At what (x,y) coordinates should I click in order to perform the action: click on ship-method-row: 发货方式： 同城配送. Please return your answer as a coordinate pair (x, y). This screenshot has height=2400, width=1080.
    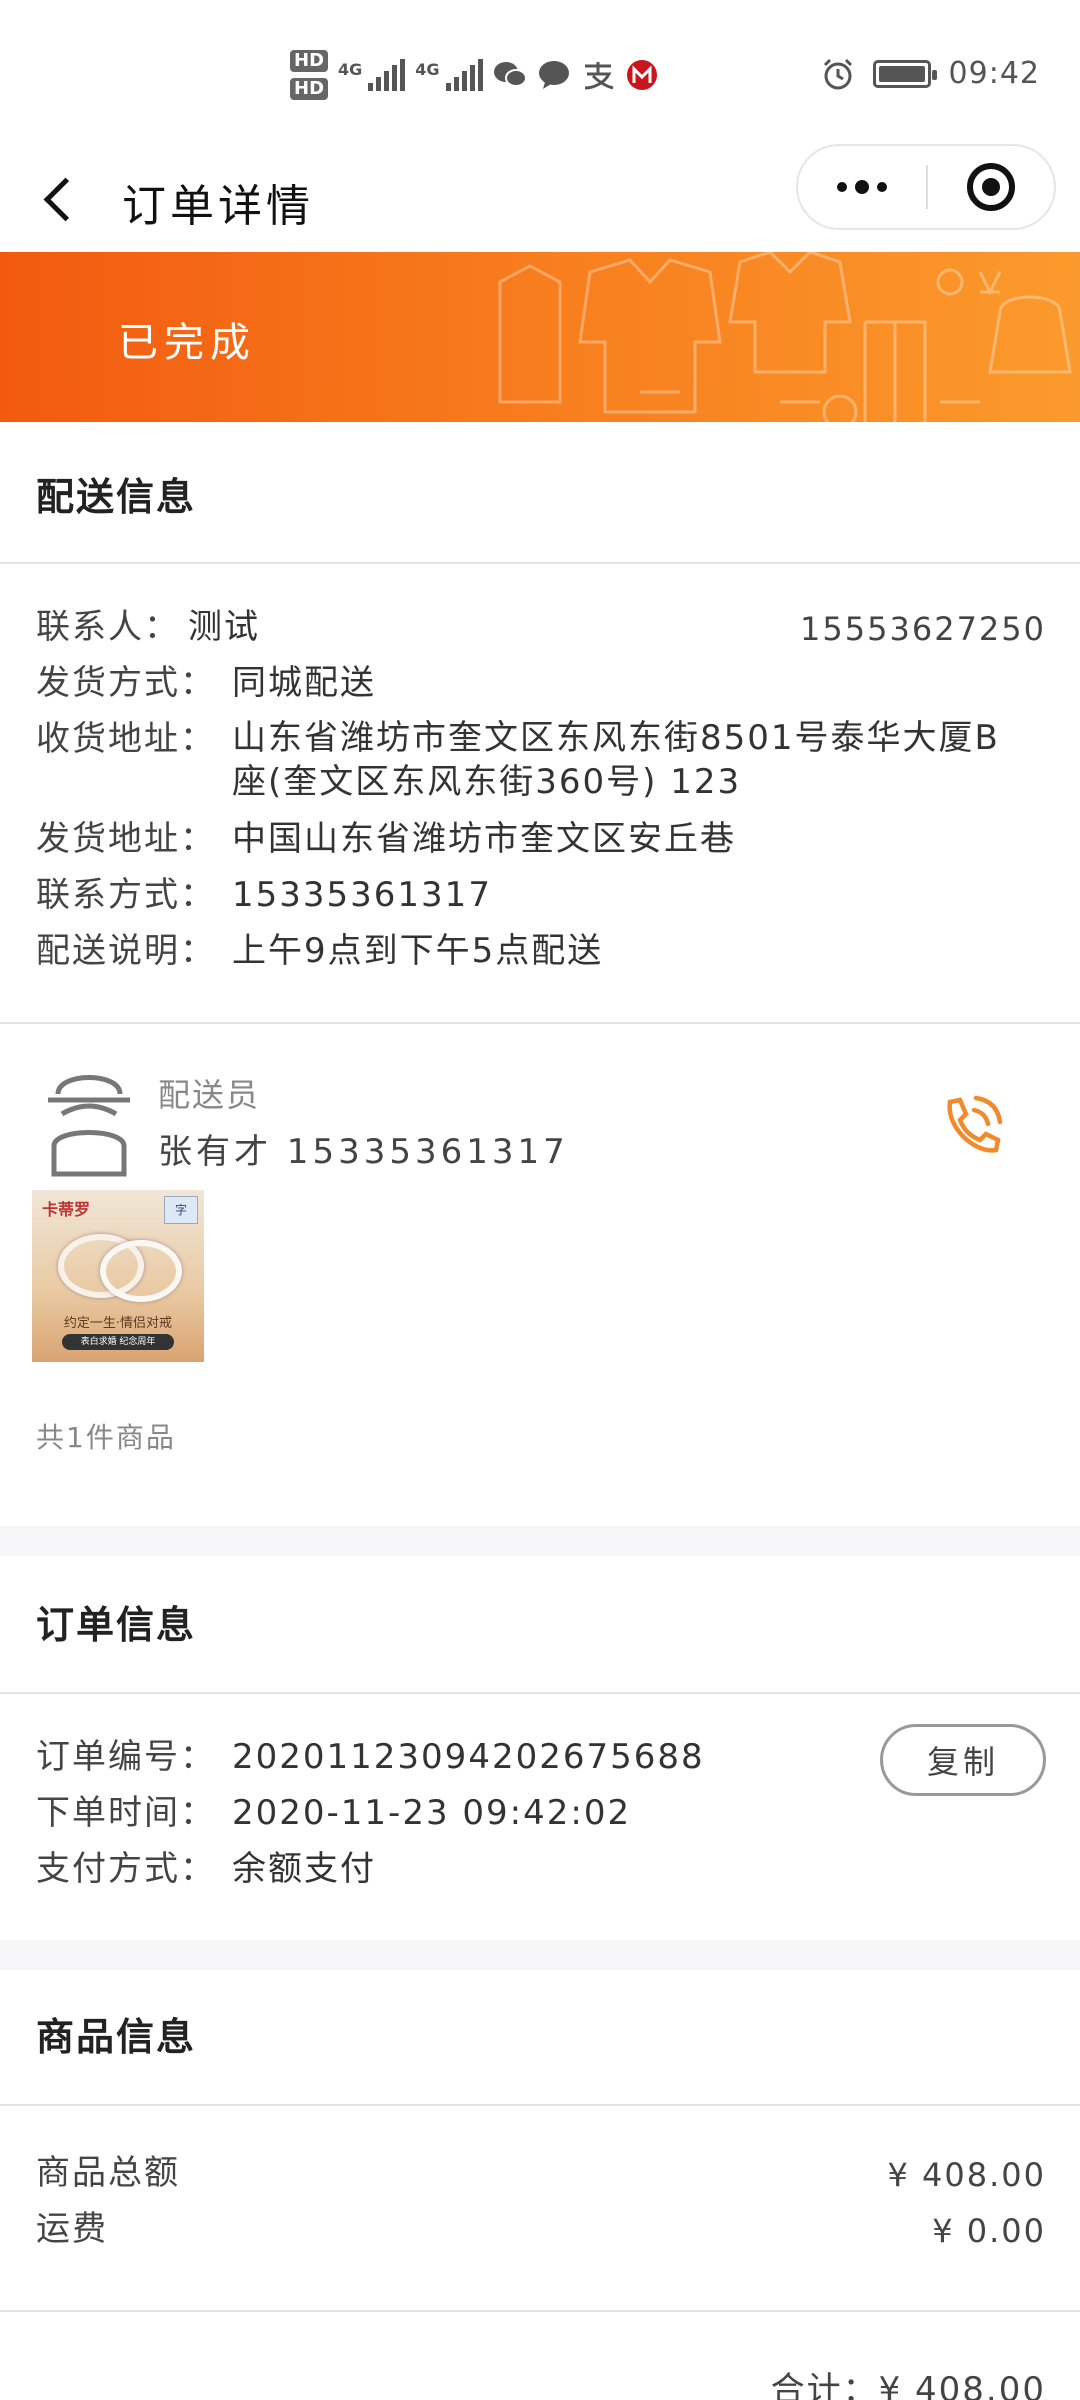
    Looking at the image, I should click on (206, 683).